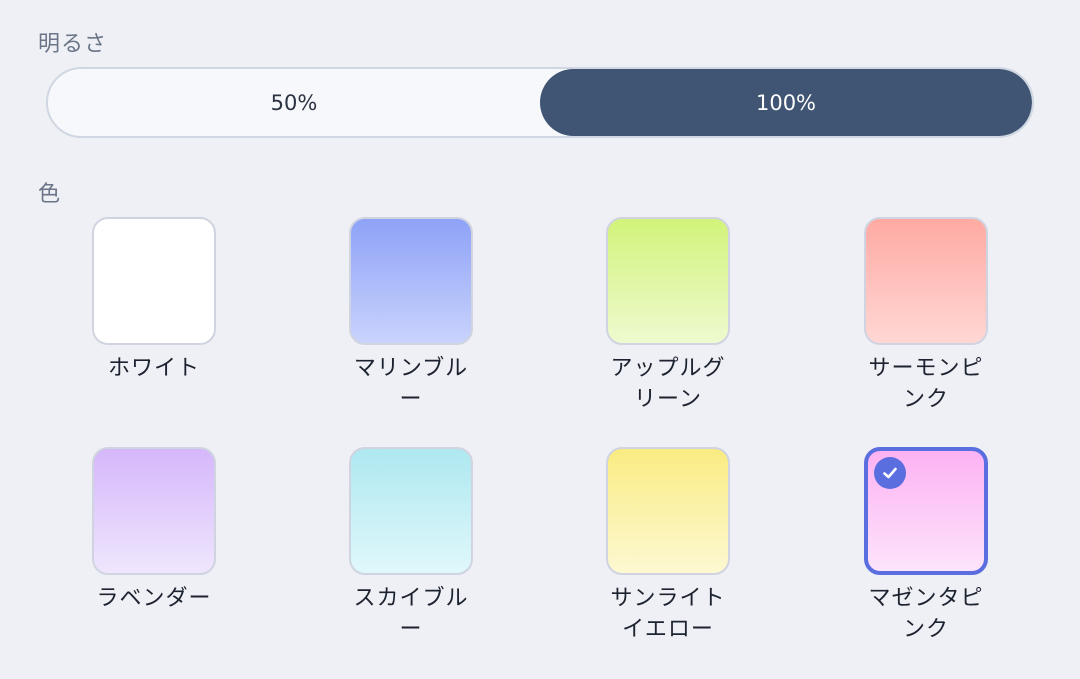  Describe the element at coordinates (786, 102) in the screenshot. I see `brightness-option-100: 100%` at that location.